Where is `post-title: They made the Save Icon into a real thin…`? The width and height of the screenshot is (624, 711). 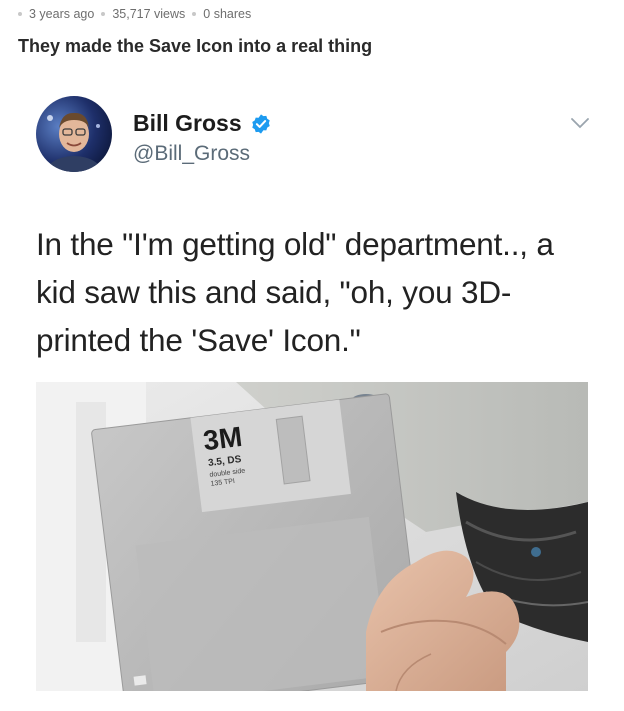 post-title: They made the Save Icon into a real thin… is located at coordinates (195, 46).